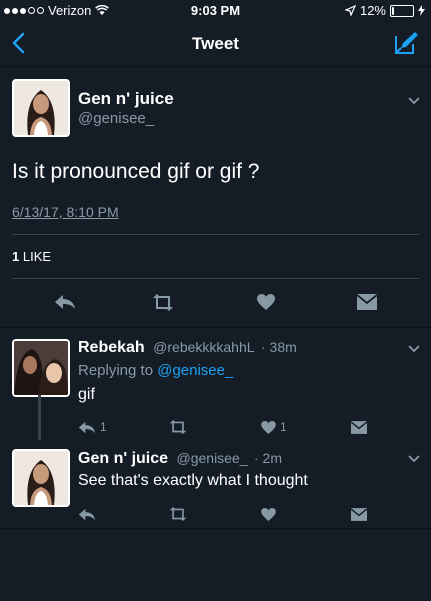 This screenshot has height=601, width=431. What do you see at coordinates (215, 303) in the screenshot?
I see `tweet-actions` at bounding box center [215, 303].